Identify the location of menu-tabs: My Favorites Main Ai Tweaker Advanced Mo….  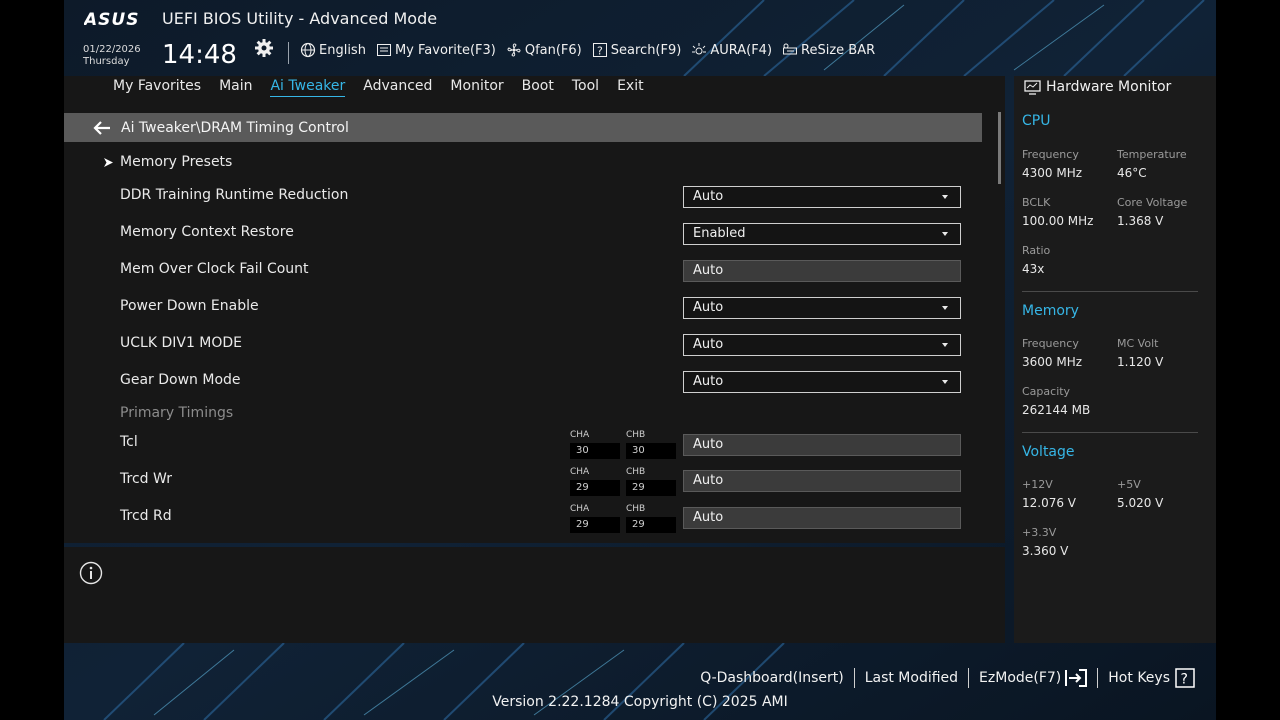
(378, 87).